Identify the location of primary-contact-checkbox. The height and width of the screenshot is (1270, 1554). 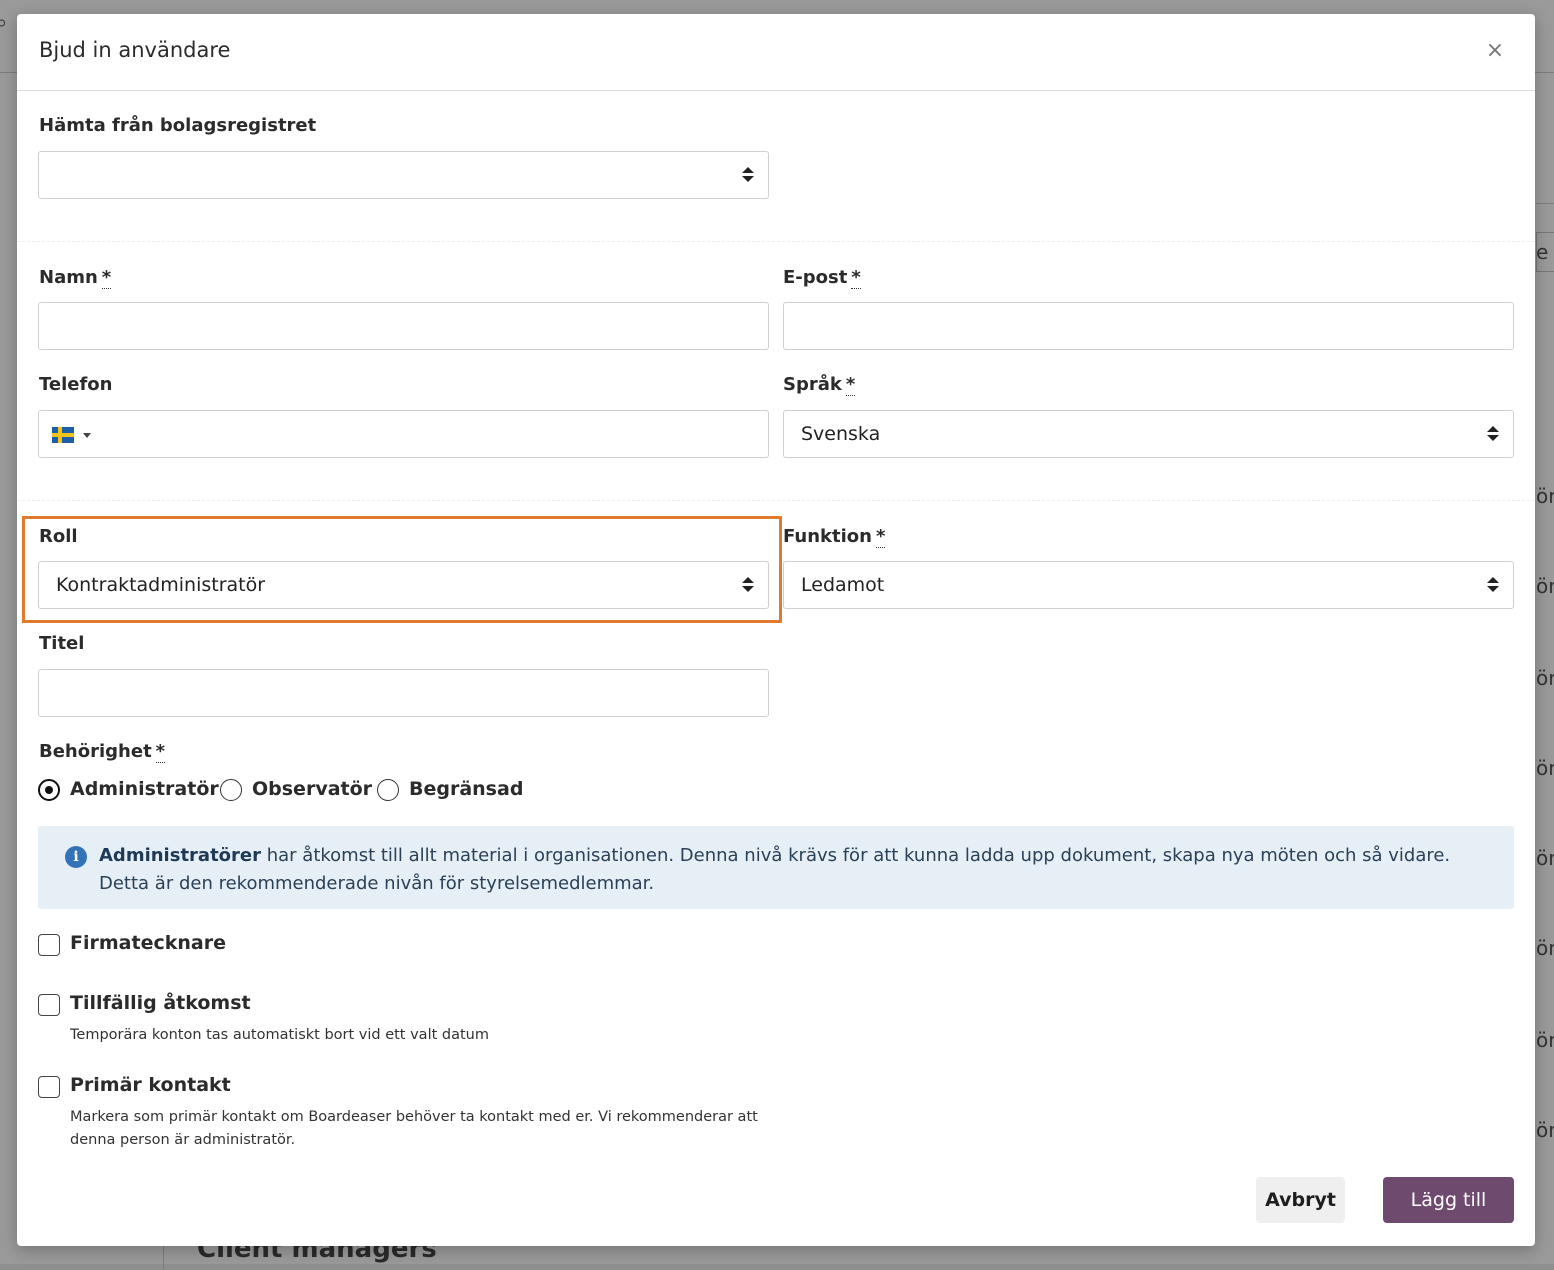
(49, 1087).